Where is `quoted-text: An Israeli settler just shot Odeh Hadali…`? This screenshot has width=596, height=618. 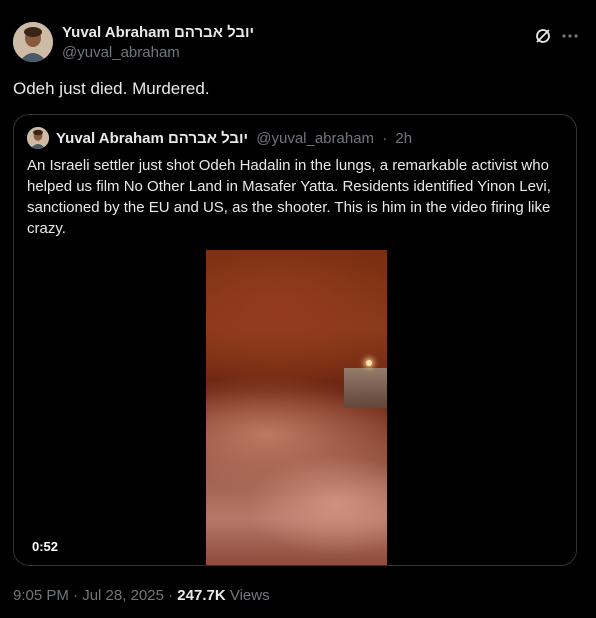
quoted-text: An Israeli settler just shot Odeh Hadali… is located at coordinates (289, 197).